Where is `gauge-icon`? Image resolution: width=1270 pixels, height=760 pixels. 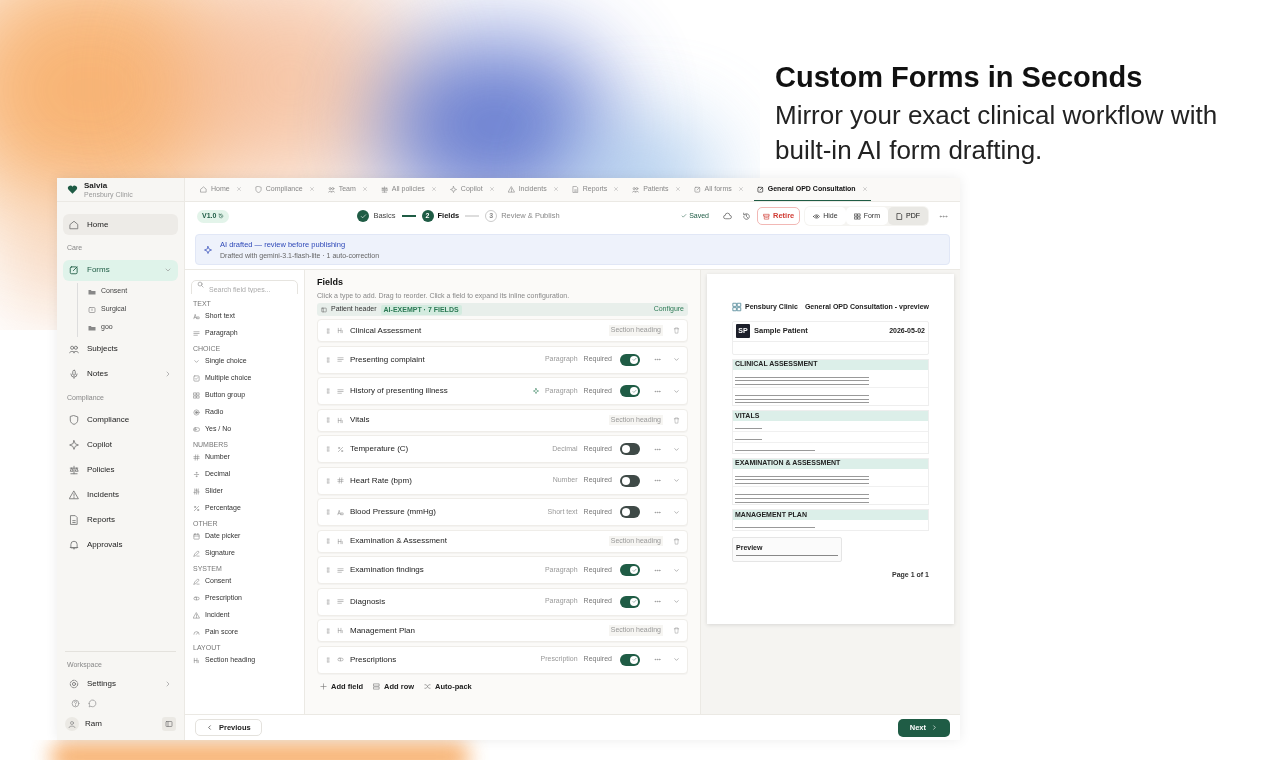
gauge-icon is located at coordinates (196, 632).